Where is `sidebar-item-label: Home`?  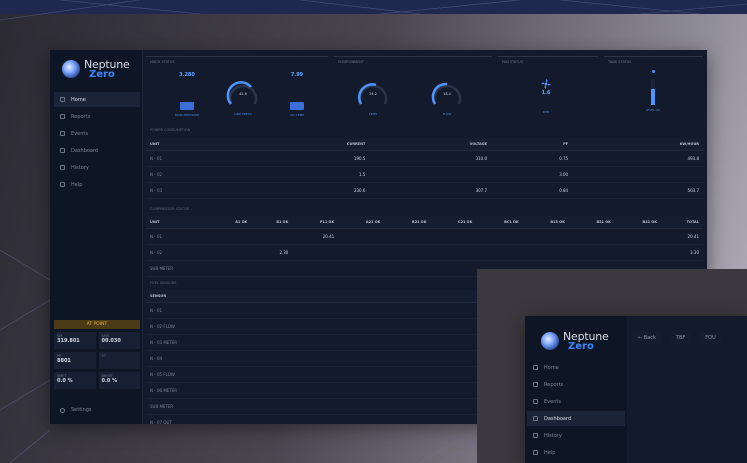 sidebar-item-label: Home is located at coordinates (78, 99).